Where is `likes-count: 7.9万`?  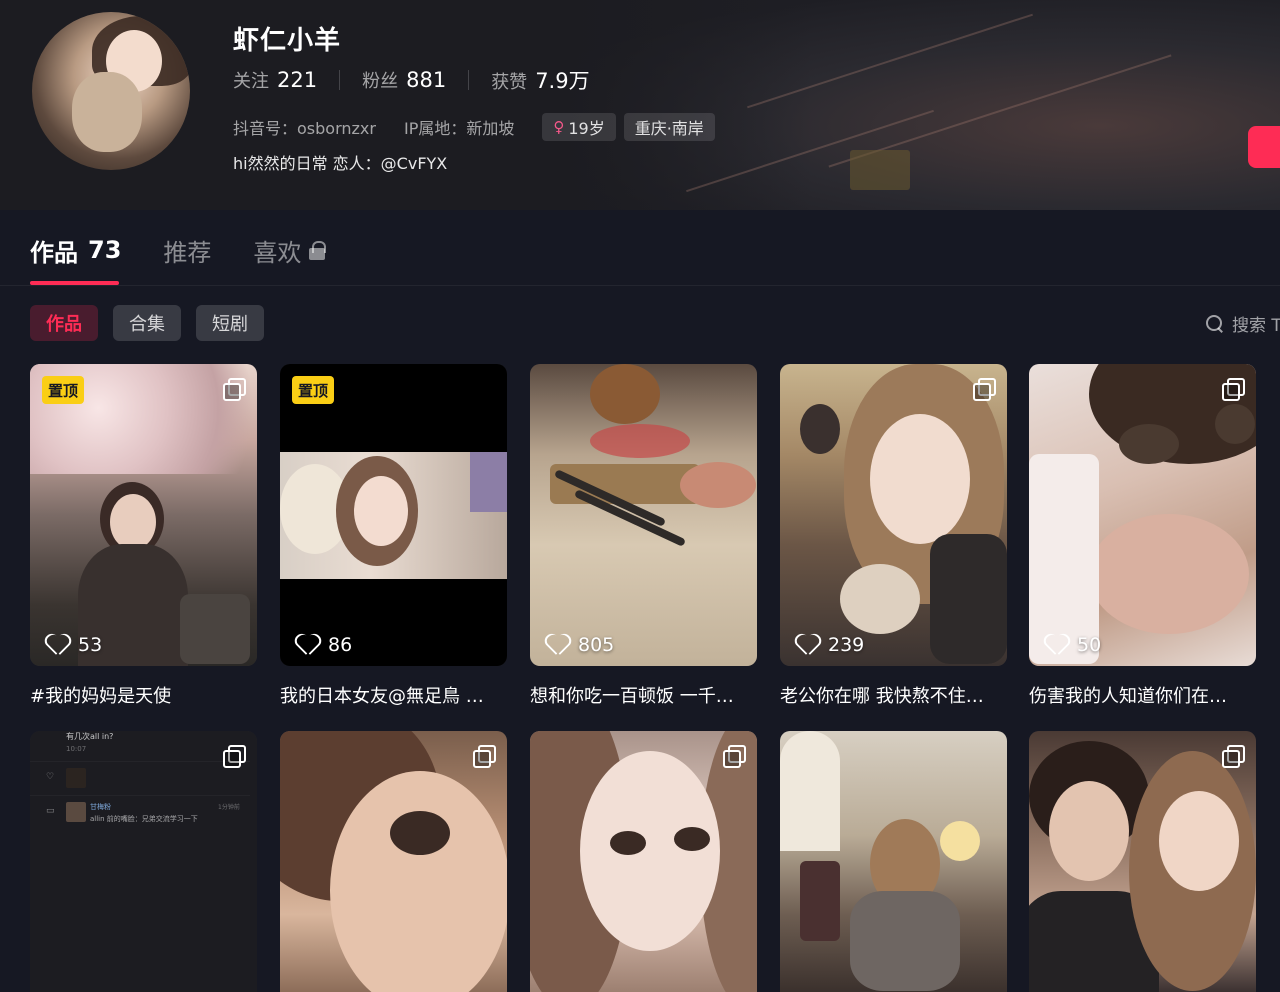
likes-count: 7.9万 is located at coordinates (562, 81).